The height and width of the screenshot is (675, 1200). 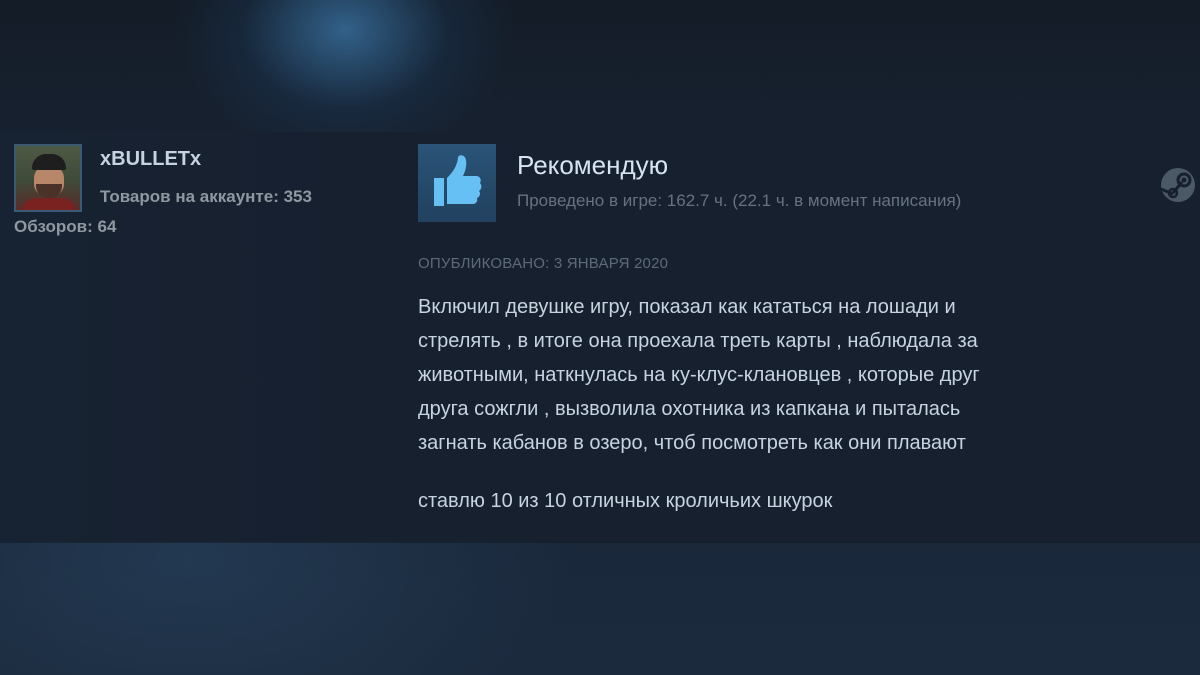 I want to click on products-count: Товаров на аккаунте: 353, so click(x=206, y=197).